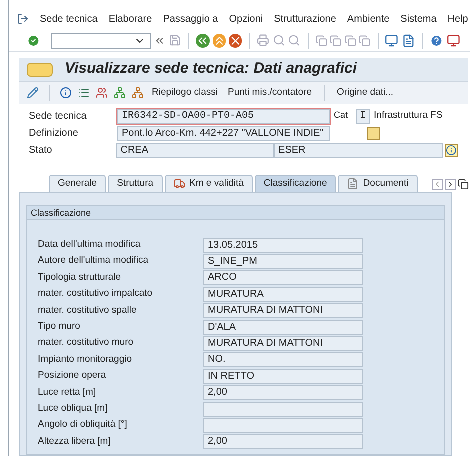 This screenshot has width=470, height=456. Describe the element at coordinates (135, 183) in the screenshot. I see `tab: Struttura` at that location.